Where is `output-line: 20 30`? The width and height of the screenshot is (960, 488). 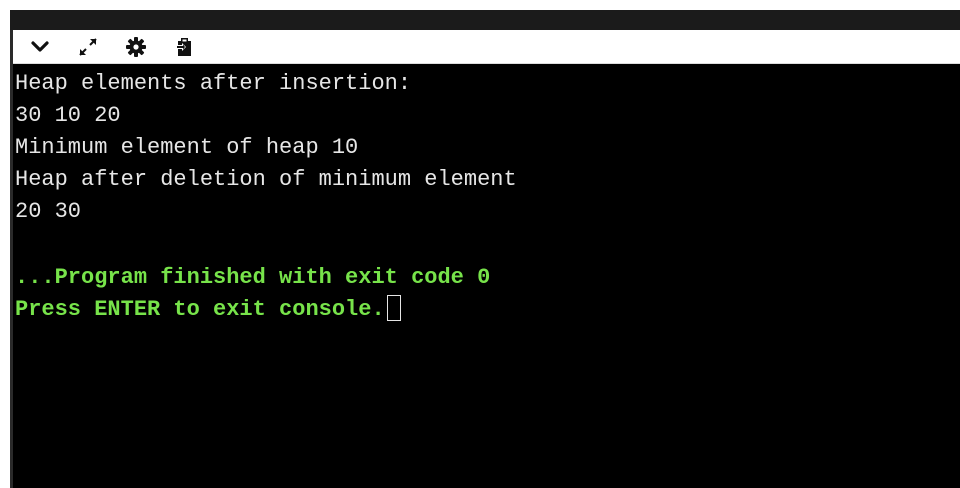 output-line: 20 30 is located at coordinates (48, 211).